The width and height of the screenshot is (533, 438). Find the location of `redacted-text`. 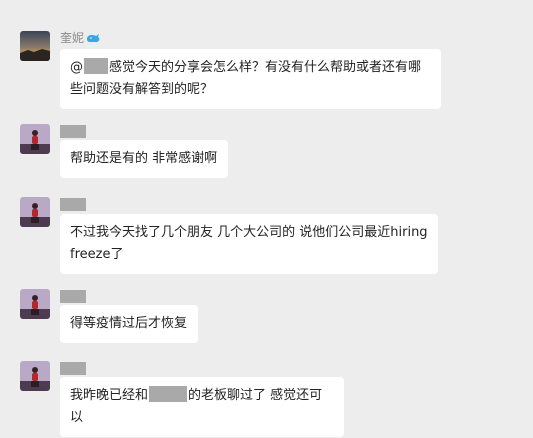

redacted-text is located at coordinates (168, 394).